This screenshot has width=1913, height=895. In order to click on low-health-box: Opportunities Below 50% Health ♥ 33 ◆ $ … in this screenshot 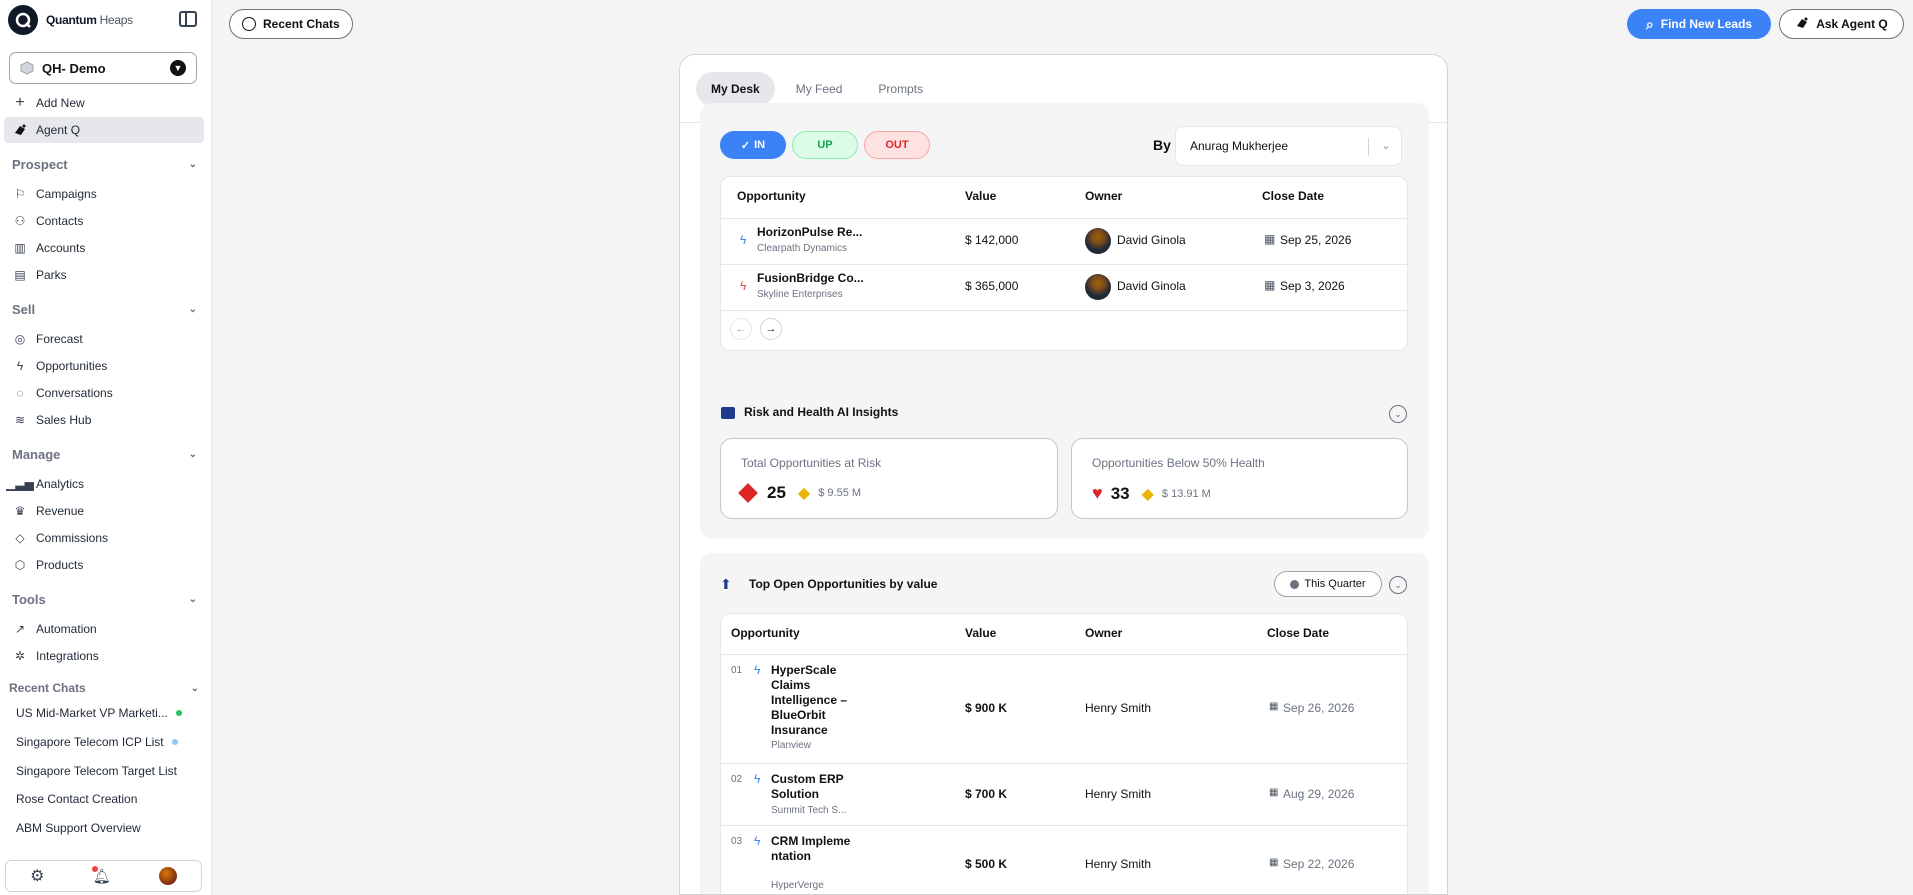, I will do `click(1239, 478)`.